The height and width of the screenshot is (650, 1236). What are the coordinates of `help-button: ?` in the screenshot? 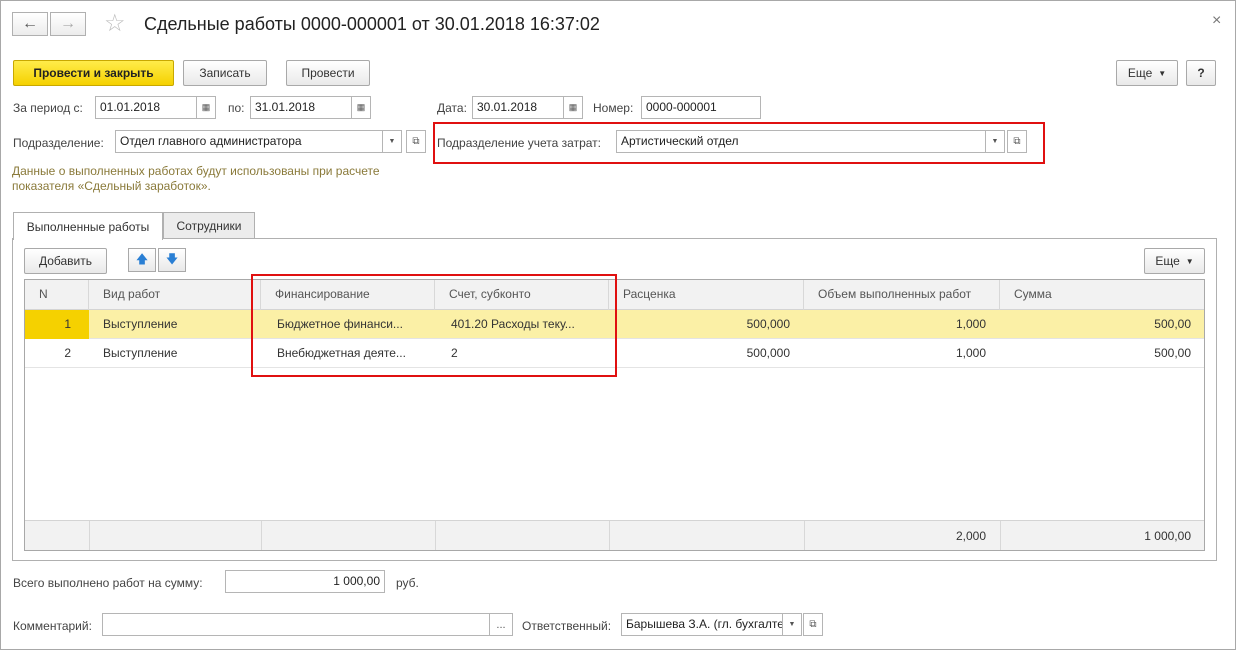 It's located at (1201, 73).